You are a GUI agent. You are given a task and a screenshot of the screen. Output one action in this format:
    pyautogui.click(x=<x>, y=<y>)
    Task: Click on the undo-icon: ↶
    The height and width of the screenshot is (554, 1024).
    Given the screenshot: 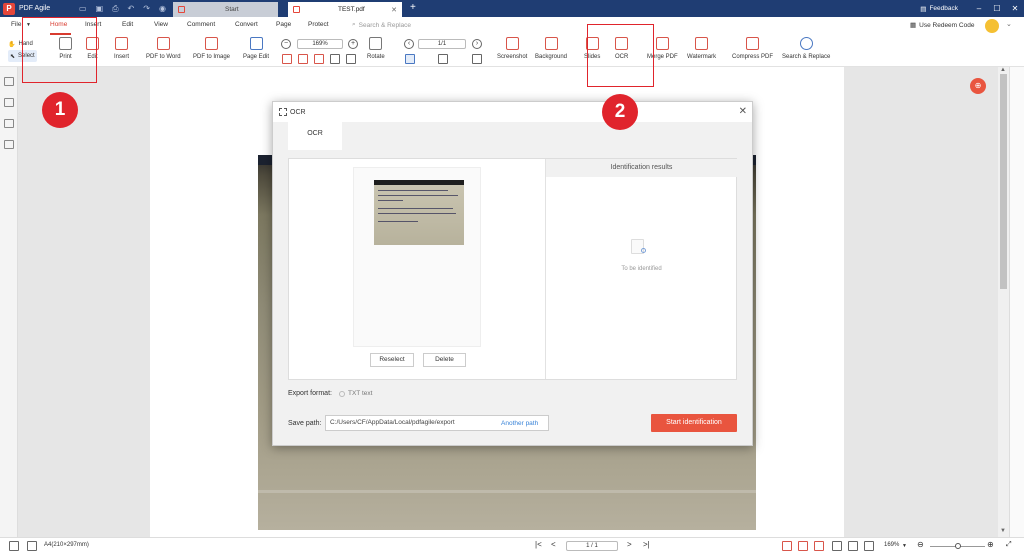 What is the action you would take?
    pyautogui.click(x=131, y=9)
    